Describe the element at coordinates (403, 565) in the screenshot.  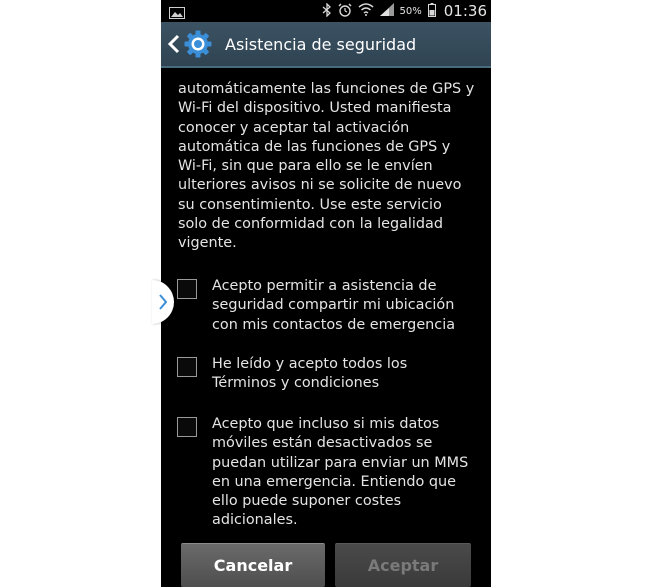
I see `accept-button: Aceptar` at that location.